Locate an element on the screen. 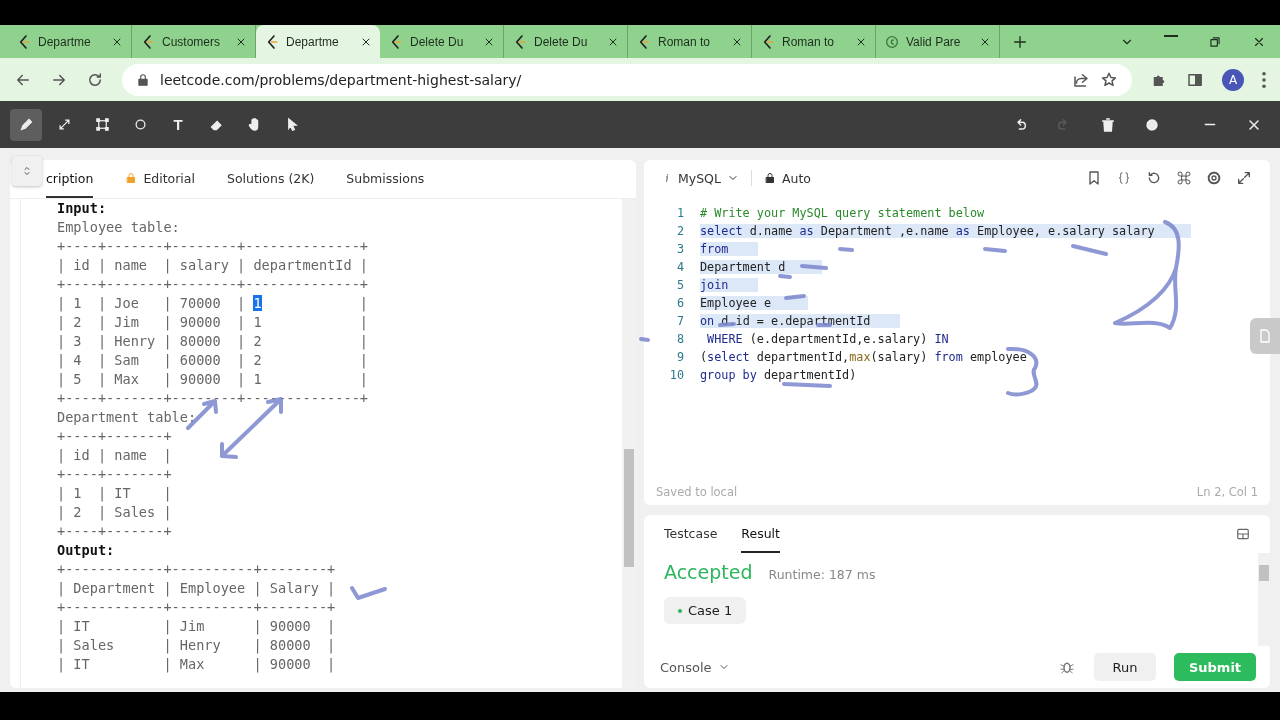  line-icon is located at coordinates (64, 124).